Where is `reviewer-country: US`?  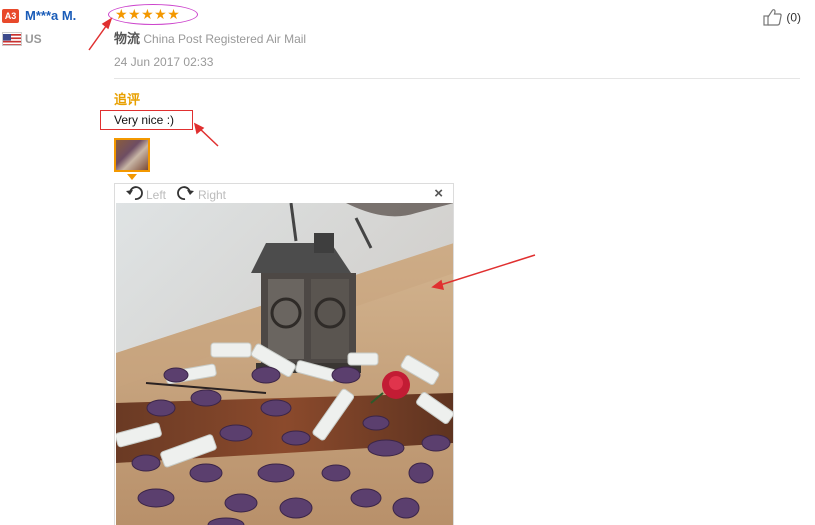
reviewer-country: US is located at coordinates (33, 39).